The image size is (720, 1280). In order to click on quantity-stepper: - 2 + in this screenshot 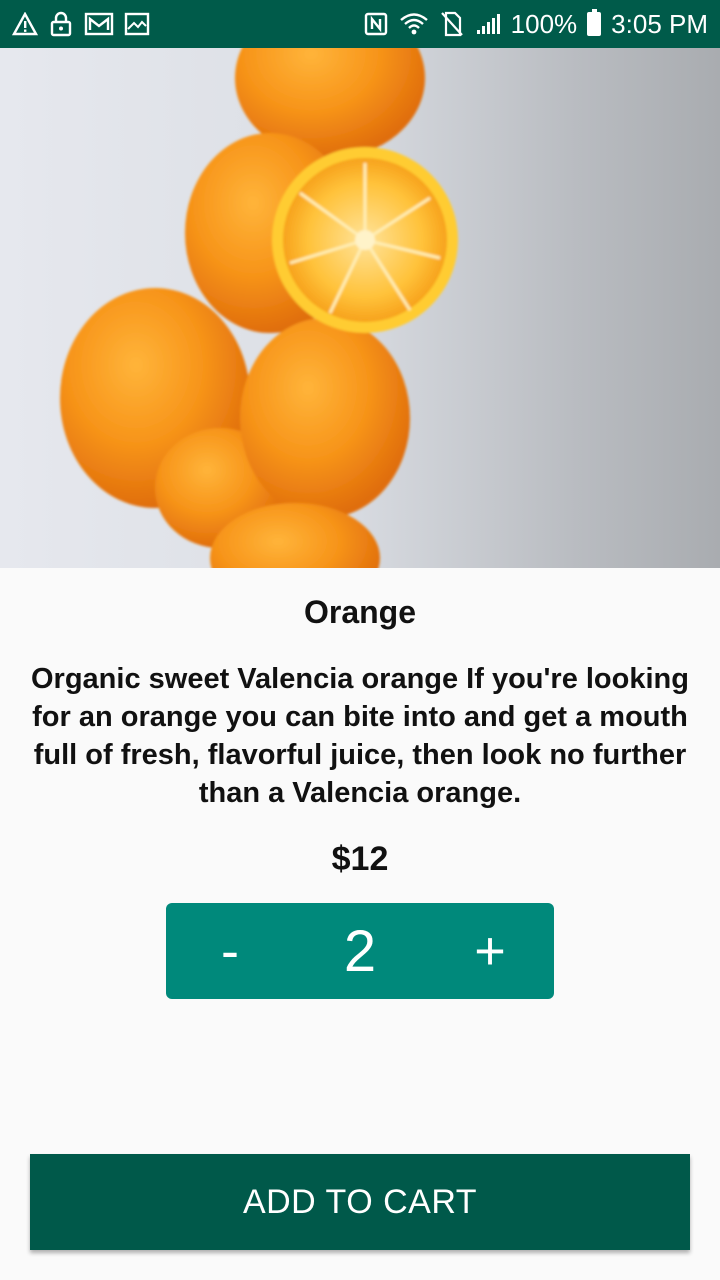, I will do `click(360, 951)`.